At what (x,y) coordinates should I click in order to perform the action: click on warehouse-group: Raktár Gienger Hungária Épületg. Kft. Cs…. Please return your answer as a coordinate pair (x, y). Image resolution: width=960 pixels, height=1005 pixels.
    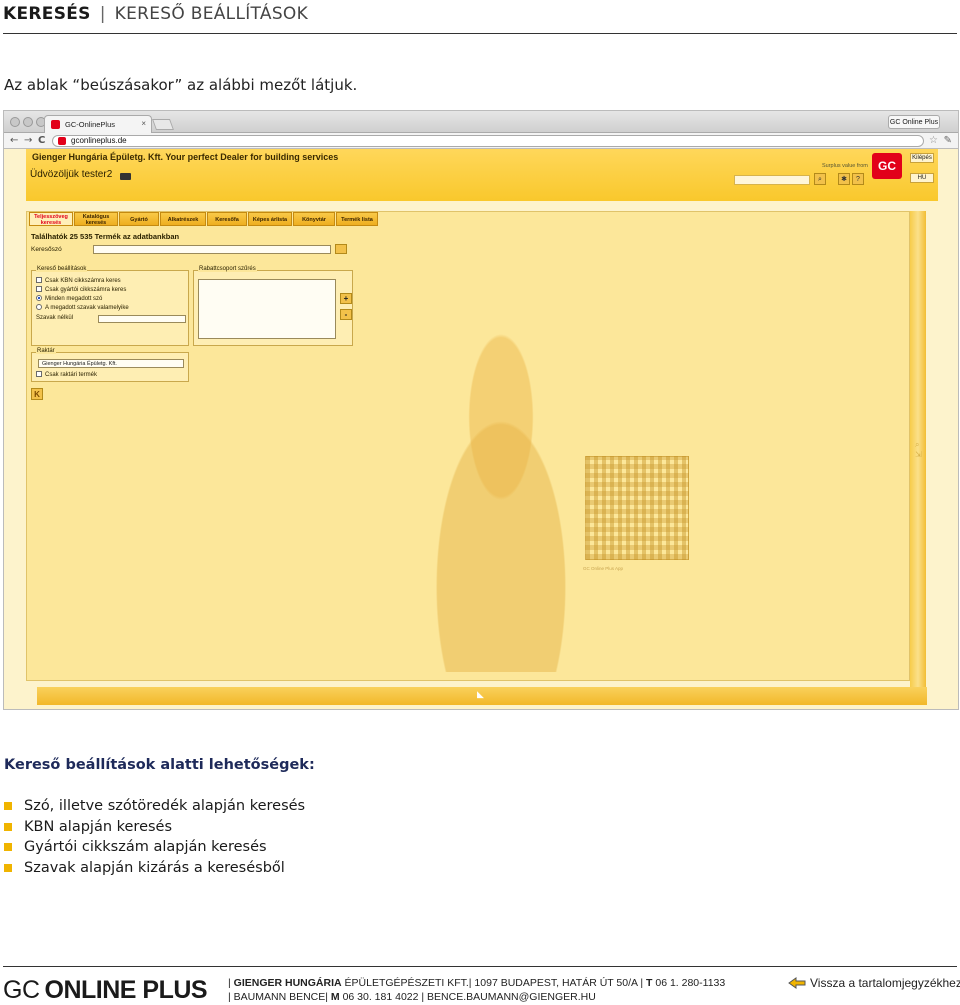
    Looking at the image, I should click on (110, 365).